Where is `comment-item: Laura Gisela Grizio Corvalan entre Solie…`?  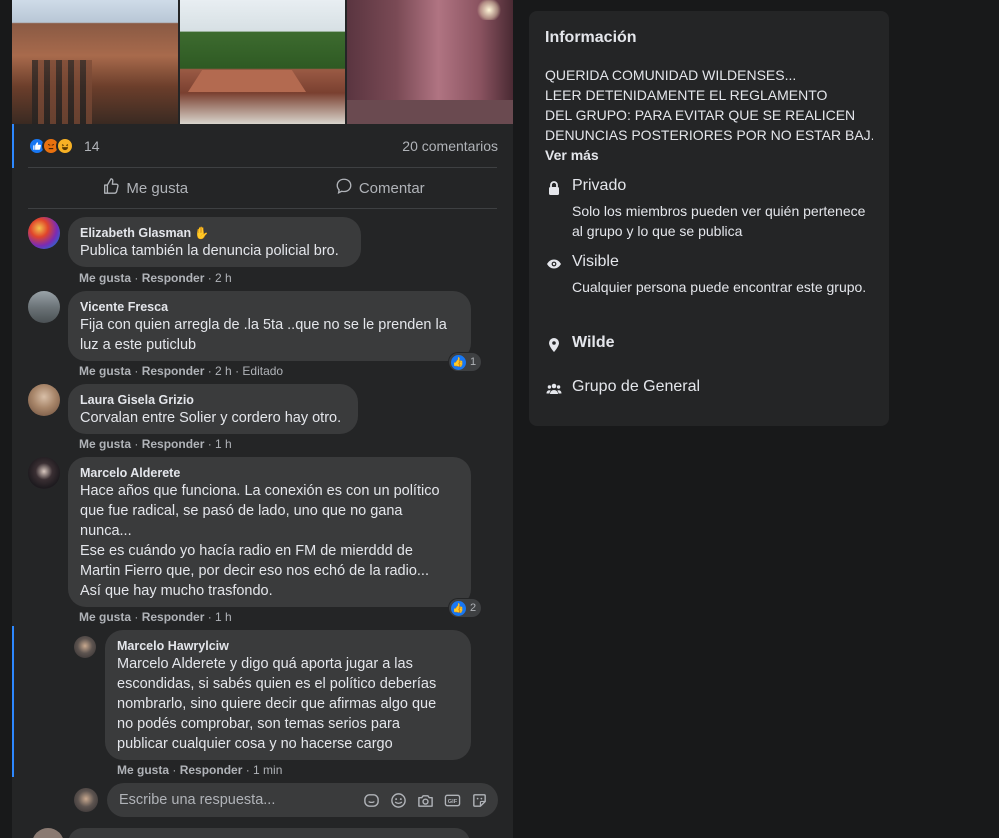
comment-item: Laura Gisela Grizio Corvalan entre Solie… is located at coordinates (263, 418).